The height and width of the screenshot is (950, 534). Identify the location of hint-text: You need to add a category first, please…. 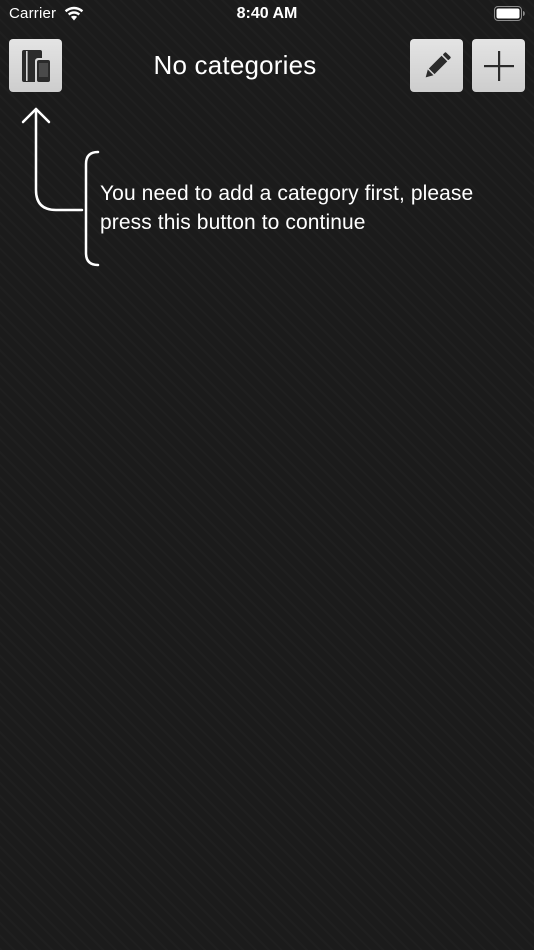
(287, 208).